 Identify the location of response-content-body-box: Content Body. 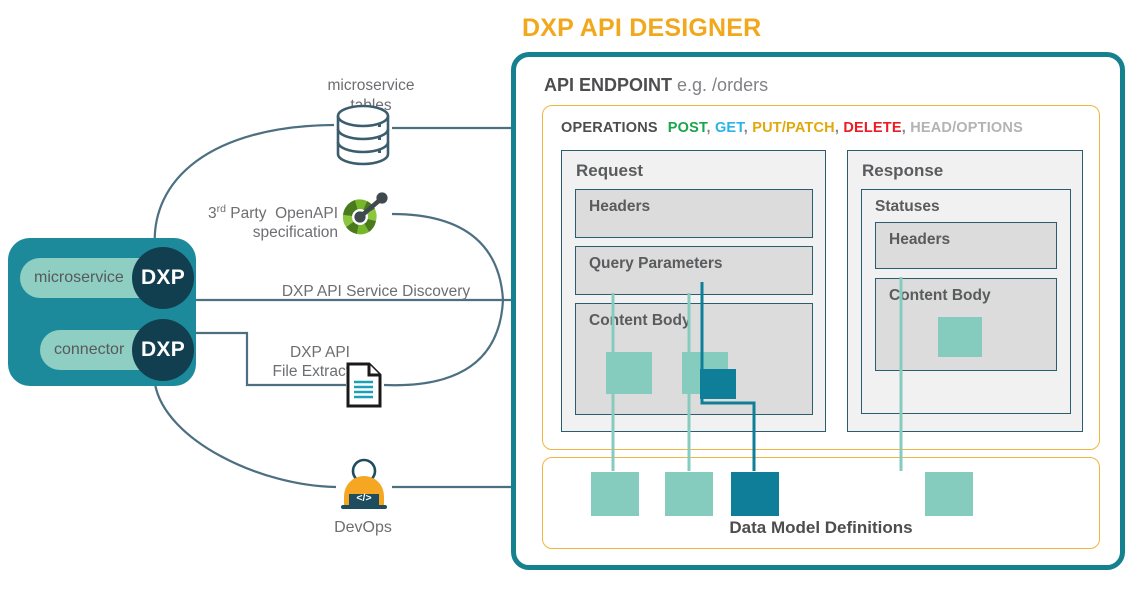
(966, 324).